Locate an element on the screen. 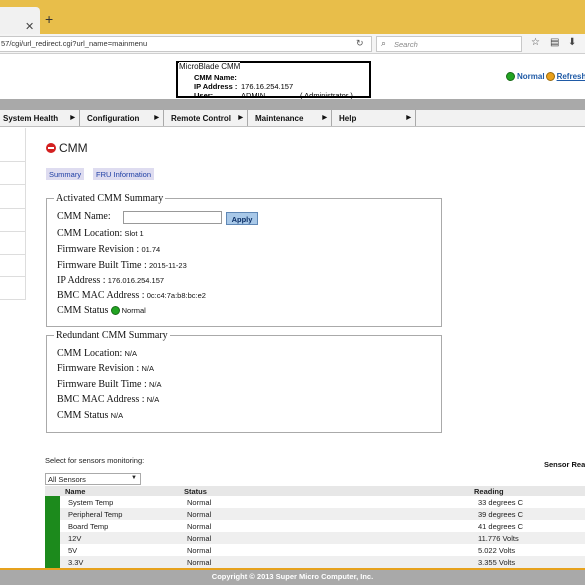 The image size is (585, 585). cmm-name-input is located at coordinates (172, 217).